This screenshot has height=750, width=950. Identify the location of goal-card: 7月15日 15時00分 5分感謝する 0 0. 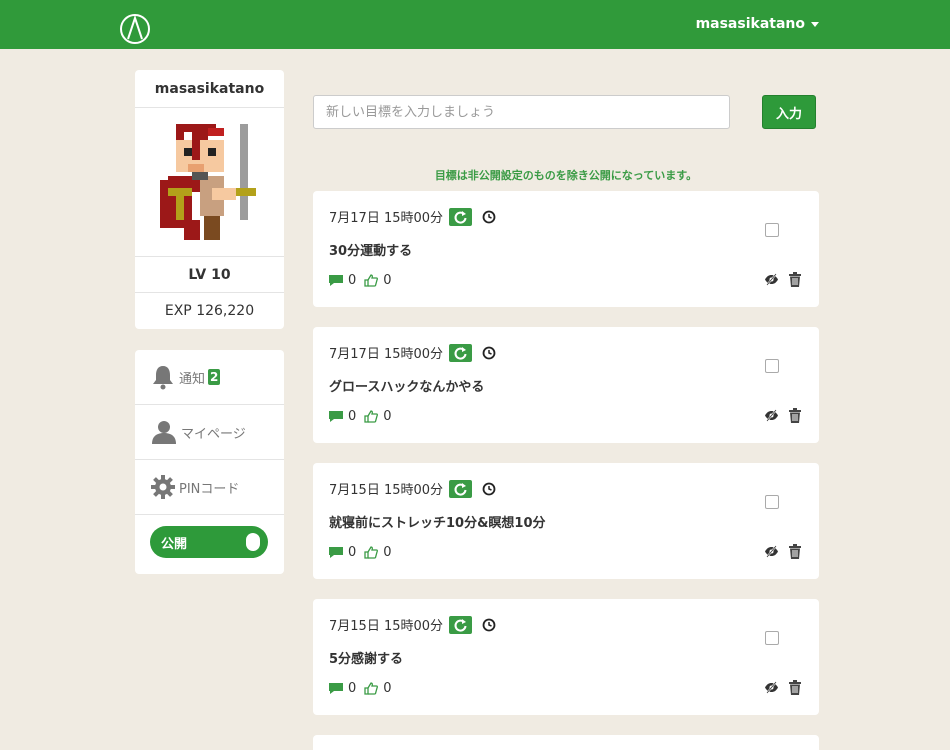
(566, 657).